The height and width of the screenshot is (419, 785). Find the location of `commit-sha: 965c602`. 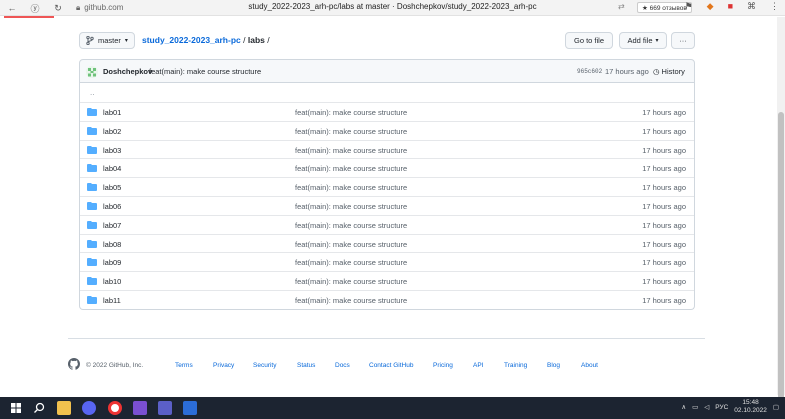

commit-sha: 965c602 is located at coordinates (589, 71).